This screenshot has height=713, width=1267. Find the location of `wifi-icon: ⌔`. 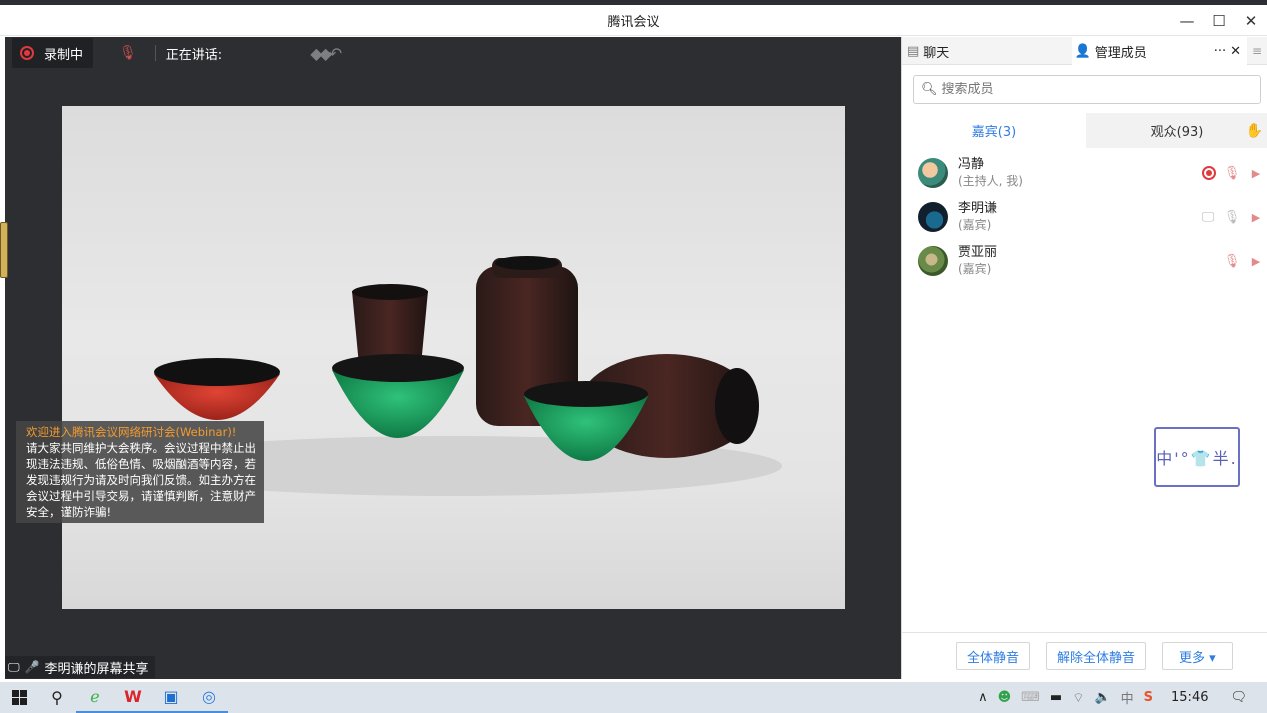

wifi-icon: ⌔ is located at coordinates (1078, 698).